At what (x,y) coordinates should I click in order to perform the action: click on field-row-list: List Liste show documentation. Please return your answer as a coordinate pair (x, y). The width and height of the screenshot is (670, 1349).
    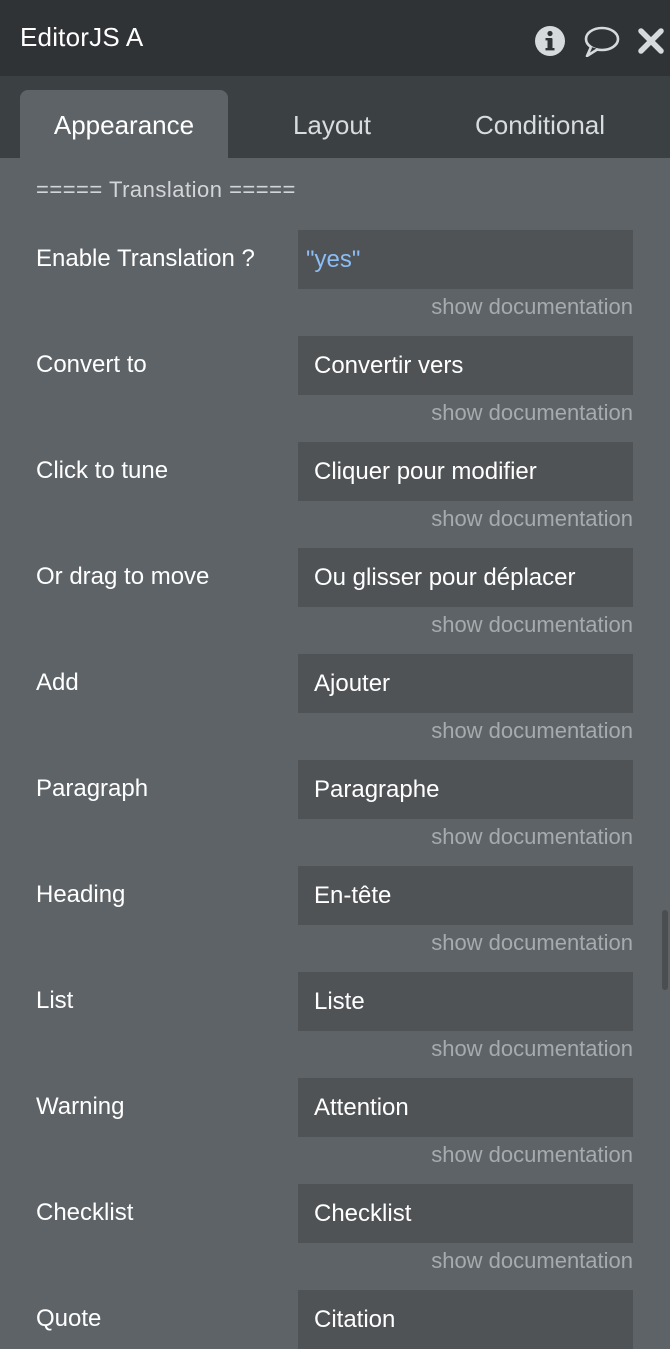
    Looking at the image, I should click on (335, 1025).